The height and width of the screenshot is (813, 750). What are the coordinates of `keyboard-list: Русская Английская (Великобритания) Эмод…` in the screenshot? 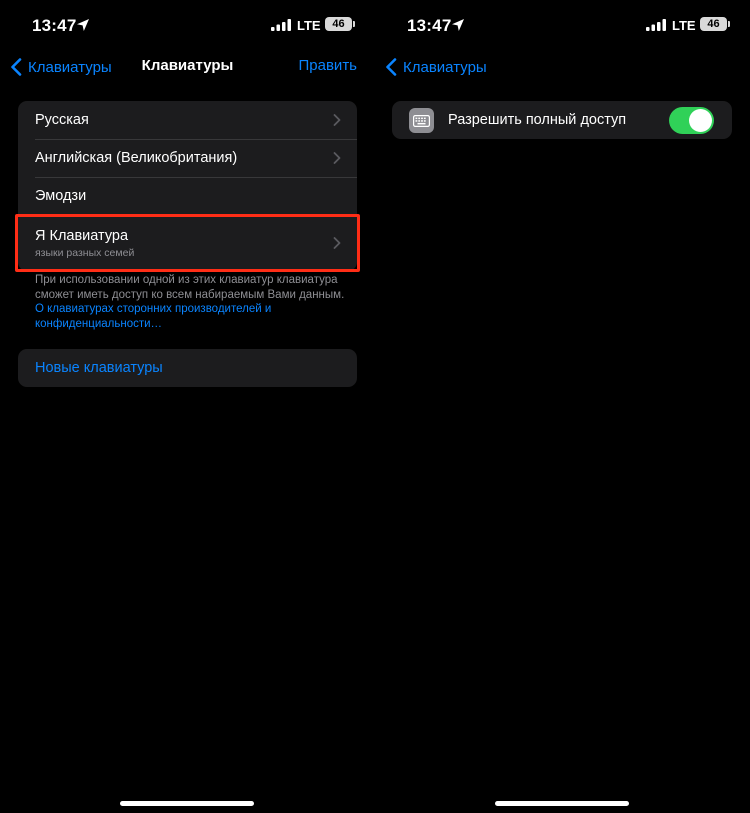 It's located at (187, 186).